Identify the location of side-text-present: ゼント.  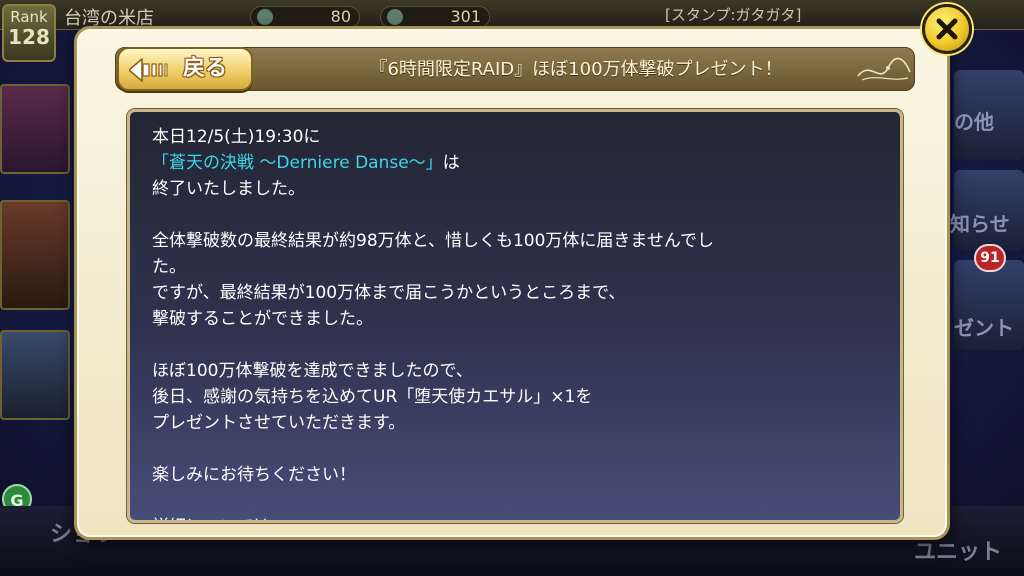
(984, 328).